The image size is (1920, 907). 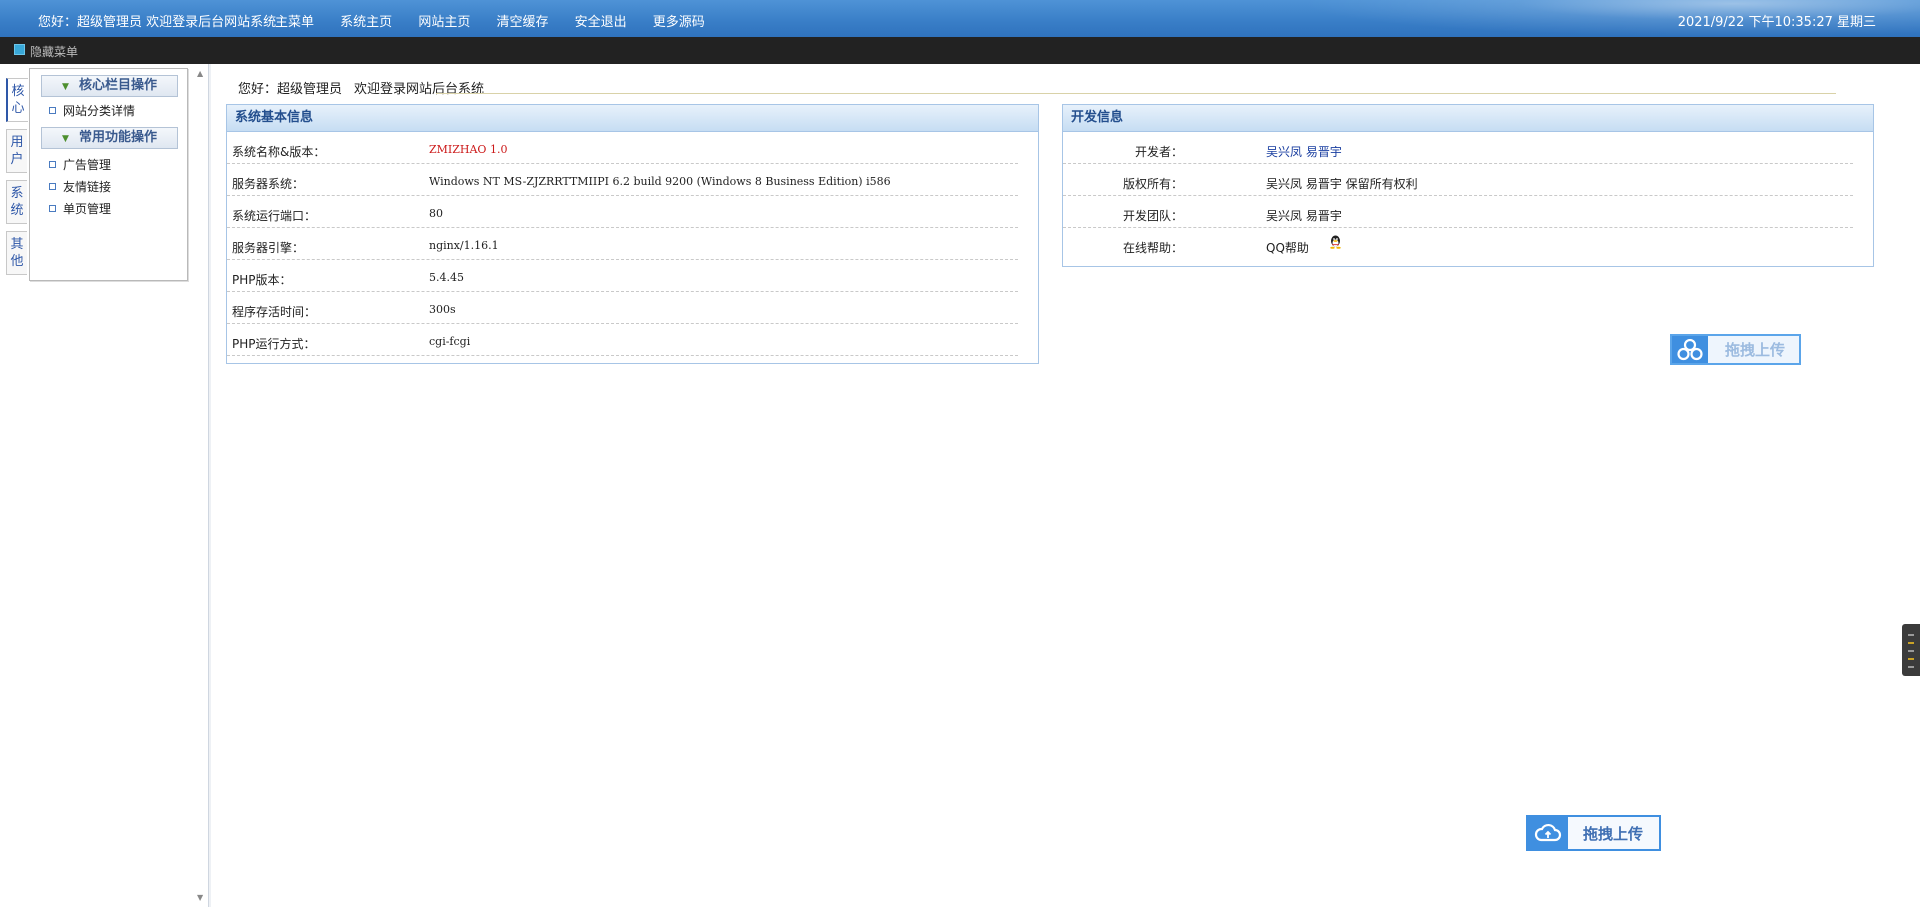 I want to click on tab-user: 用户, so click(x=16, y=151).